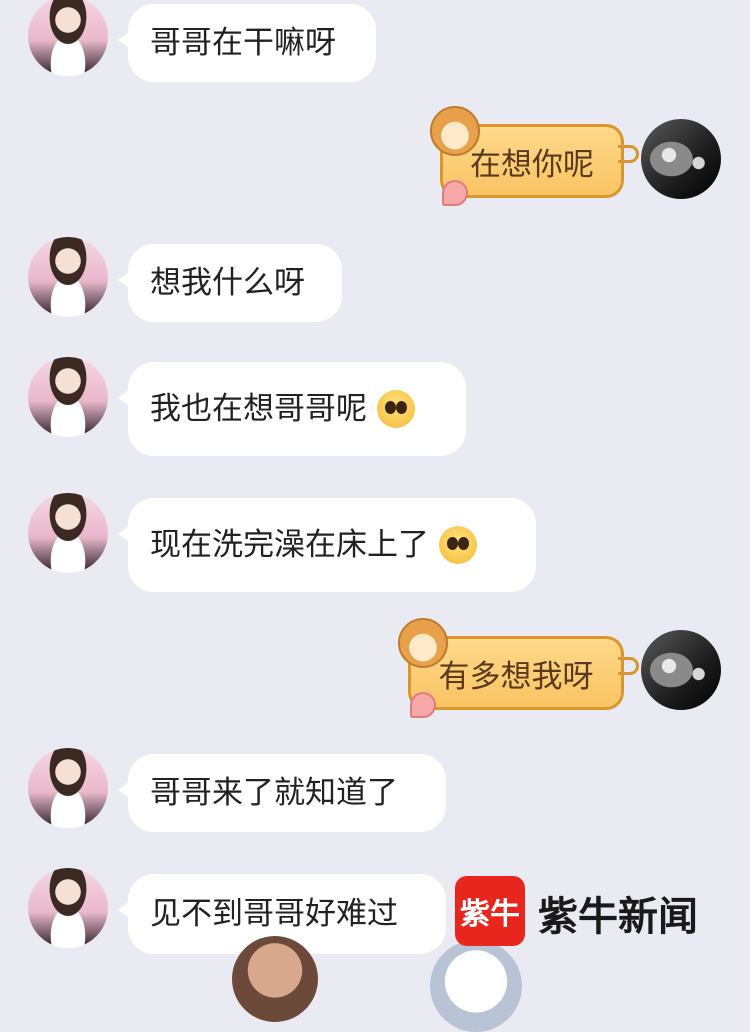  I want to click on message-text: 哥哥在干嘛呀, so click(243, 42).